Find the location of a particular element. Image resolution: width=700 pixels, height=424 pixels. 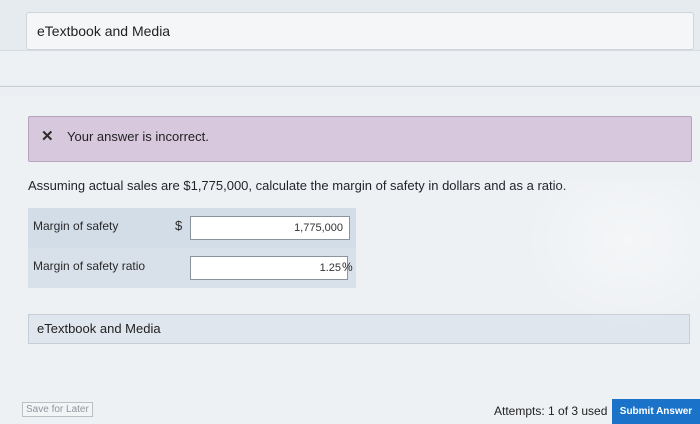

percent-sign: % is located at coordinates (347, 267).